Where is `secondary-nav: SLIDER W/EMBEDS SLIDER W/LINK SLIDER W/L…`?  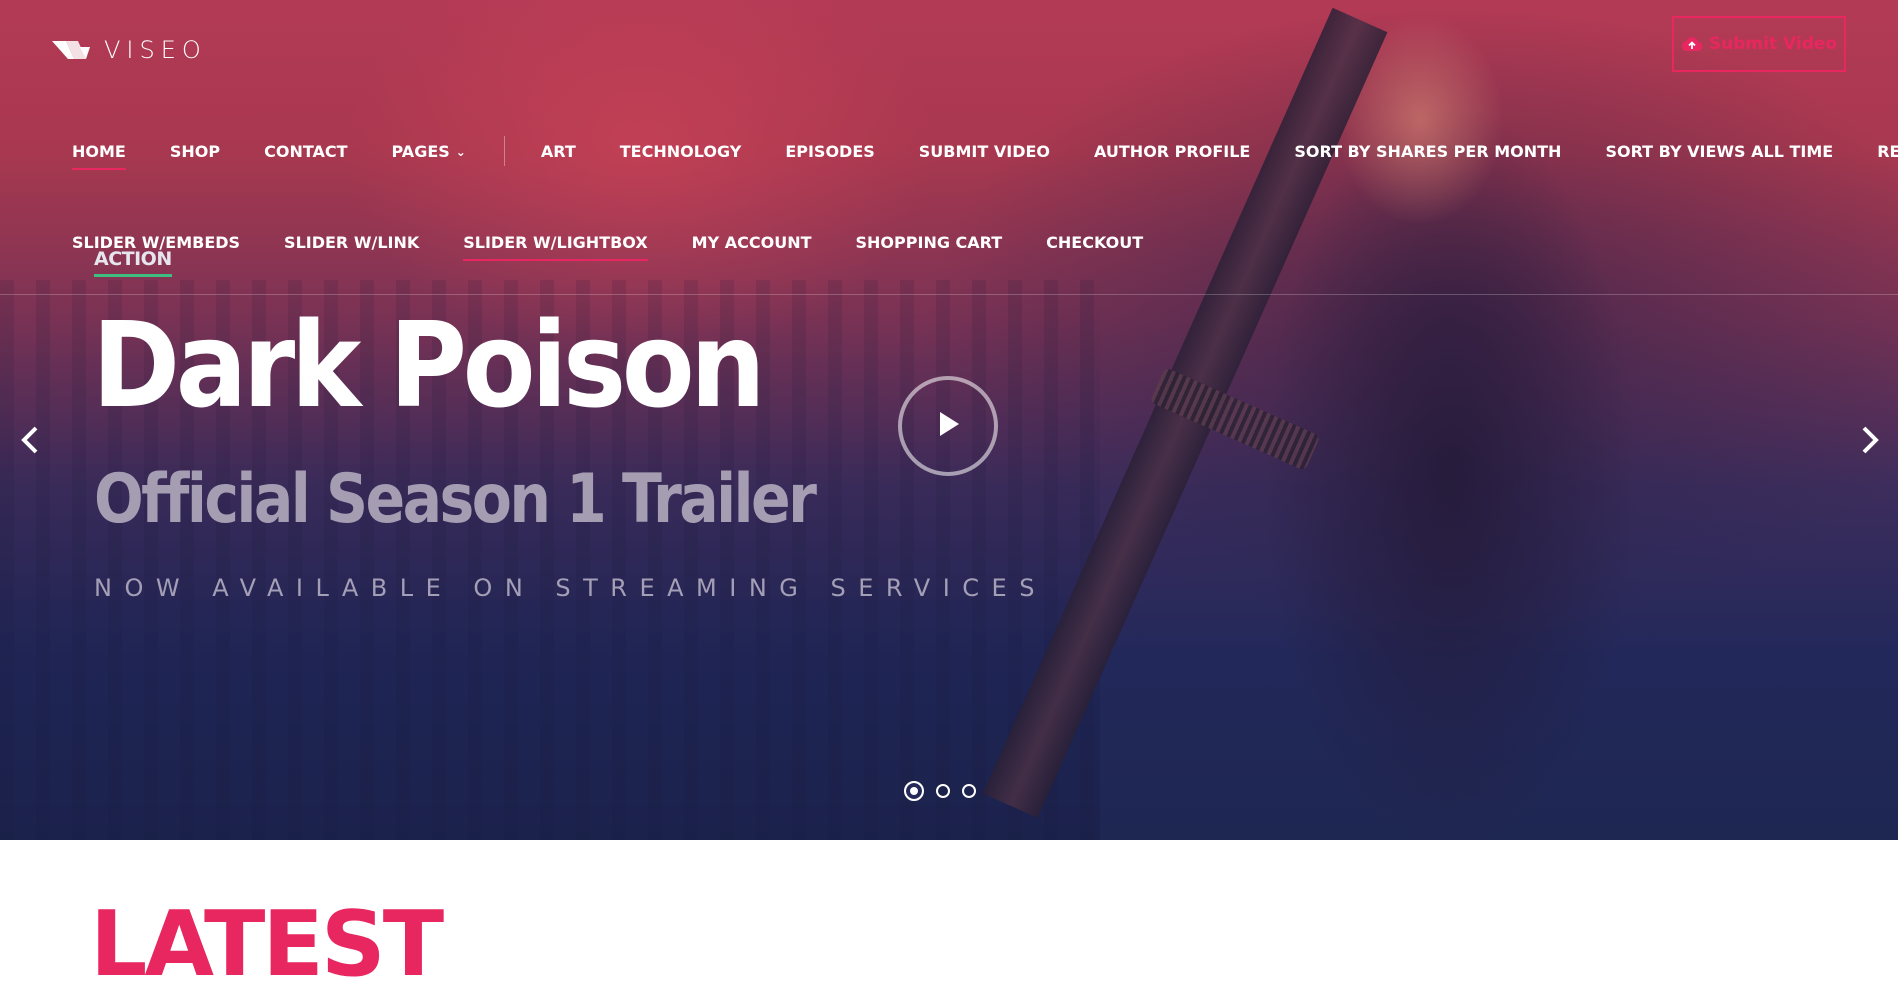 secondary-nav: SLIDER W/EMBEDS SLIDER W/LINK SLIDER W/L… is located at coordinates (629, 247).